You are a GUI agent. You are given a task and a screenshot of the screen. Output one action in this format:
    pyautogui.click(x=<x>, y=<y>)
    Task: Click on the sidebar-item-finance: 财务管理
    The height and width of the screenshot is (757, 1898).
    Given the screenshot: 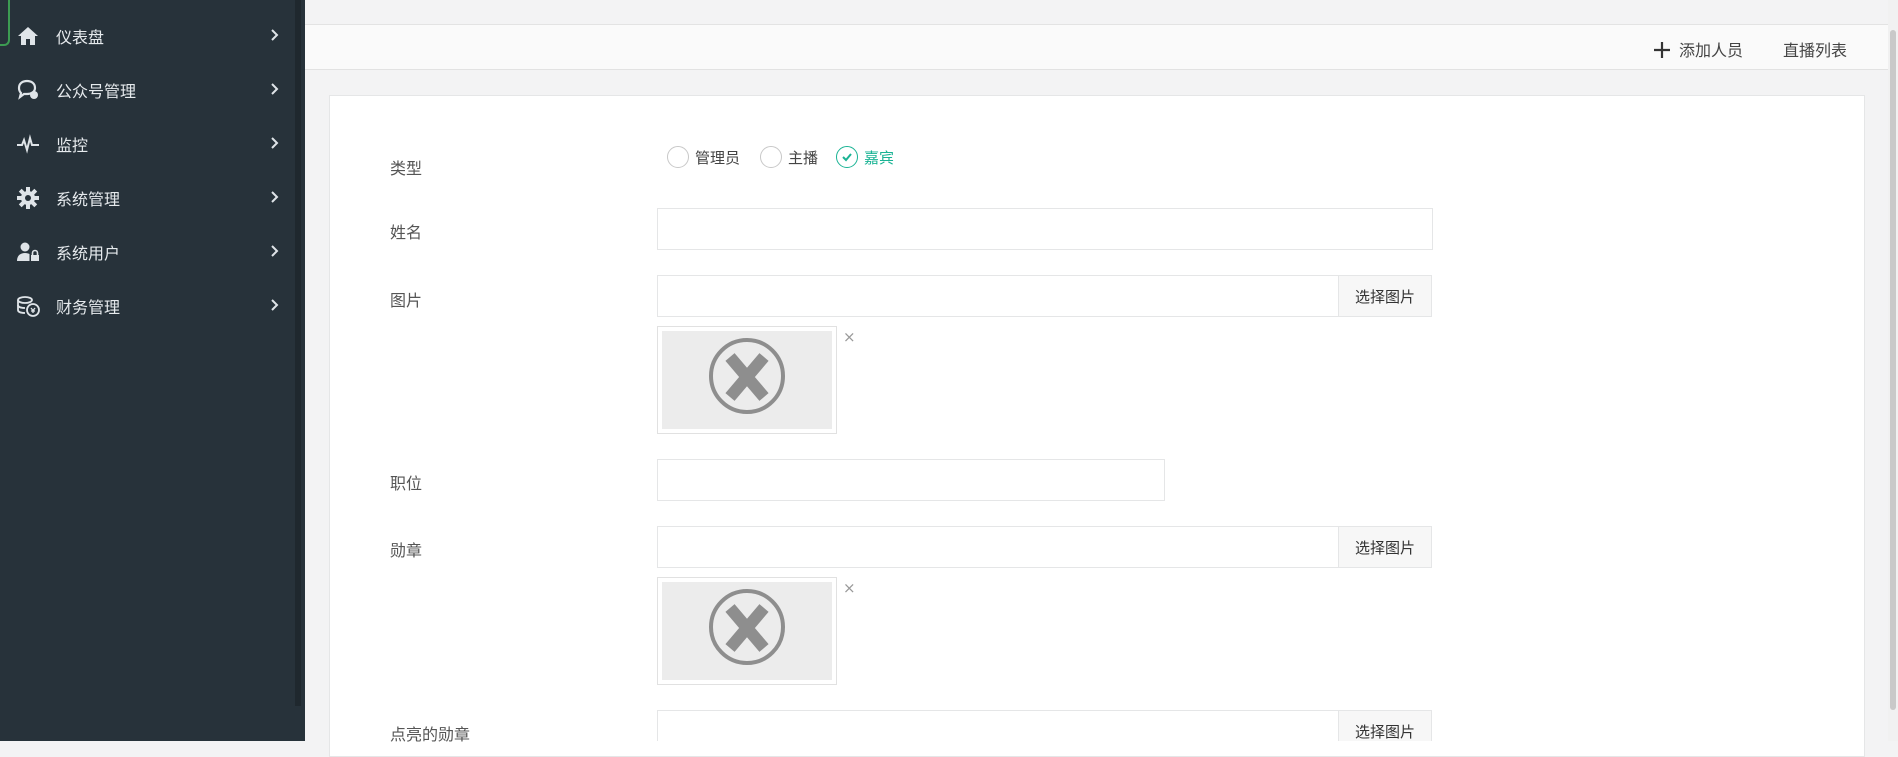 What is the action you would take?
    pyautogui.click(x=147, y=306)
    